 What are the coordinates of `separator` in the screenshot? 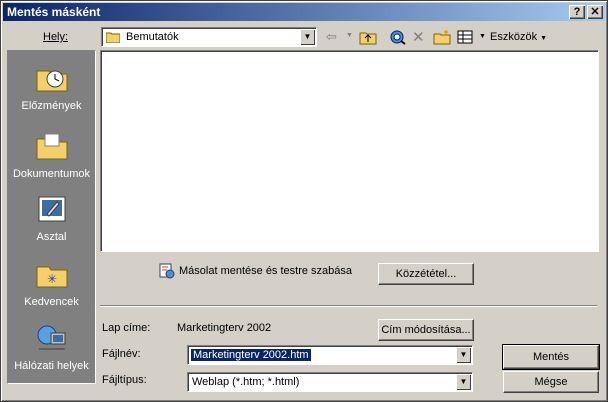 It's located at (348, 306).